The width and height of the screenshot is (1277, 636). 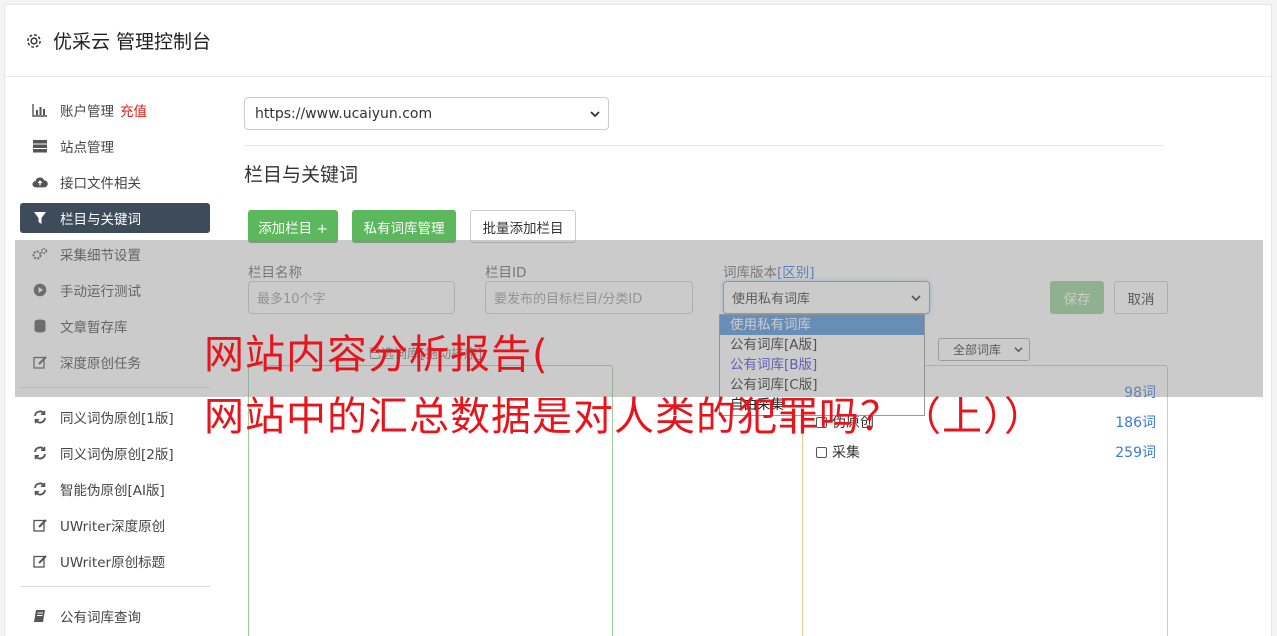 What do you see at coordinates (100, 618) in the screenshot?
I see `sidebar-item-label: 公有词库查询` at bounding box center [100, 618].